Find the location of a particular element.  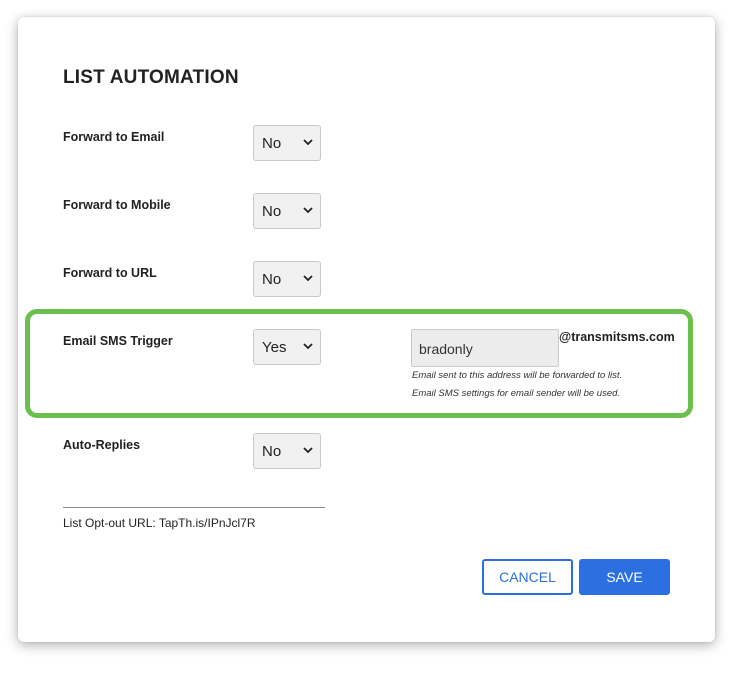

divider is located at coordinates (194, 507).